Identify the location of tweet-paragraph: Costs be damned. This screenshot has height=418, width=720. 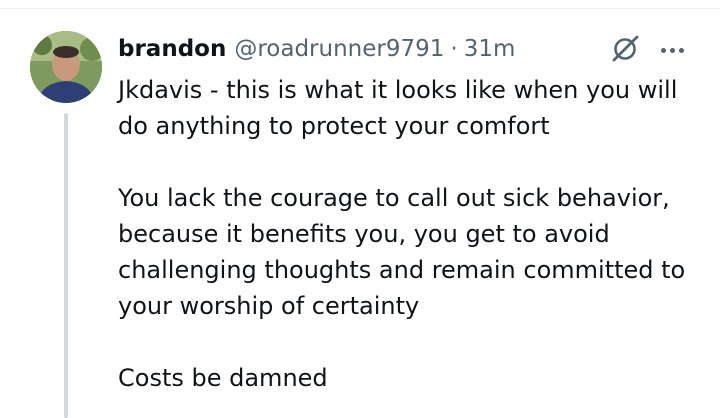
(413, 378).